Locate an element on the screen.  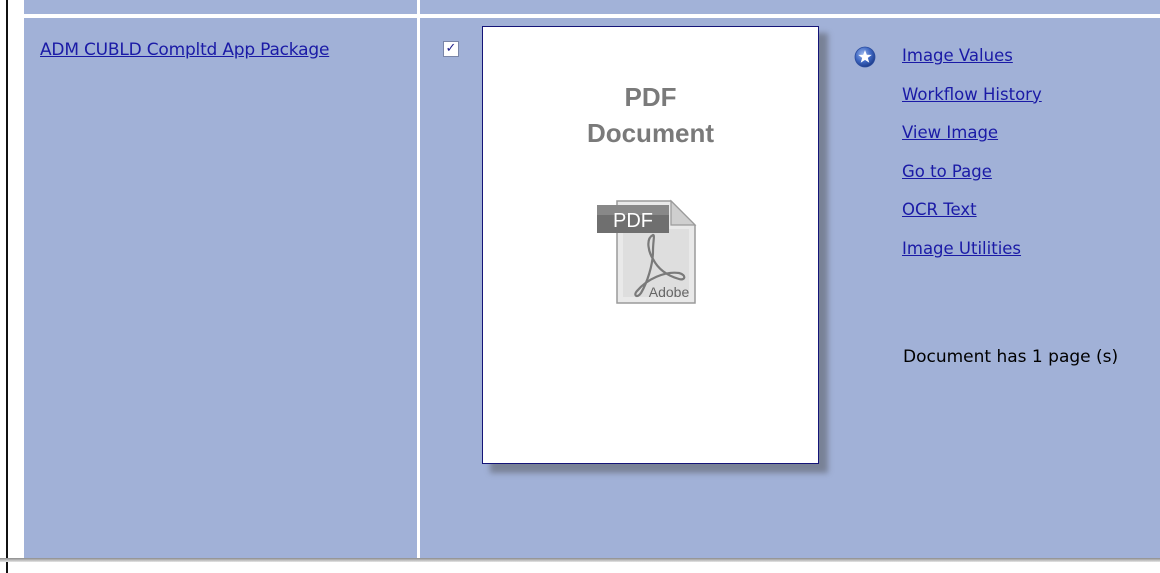
previous-row-strip is located at coordinates (592, 7).